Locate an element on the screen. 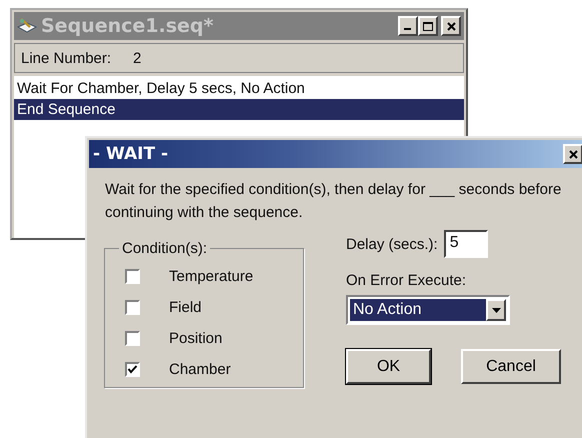 The width and height of the screenshot is (582, 438). checkbox-label: Chamber is located at coordinates (200, 369).